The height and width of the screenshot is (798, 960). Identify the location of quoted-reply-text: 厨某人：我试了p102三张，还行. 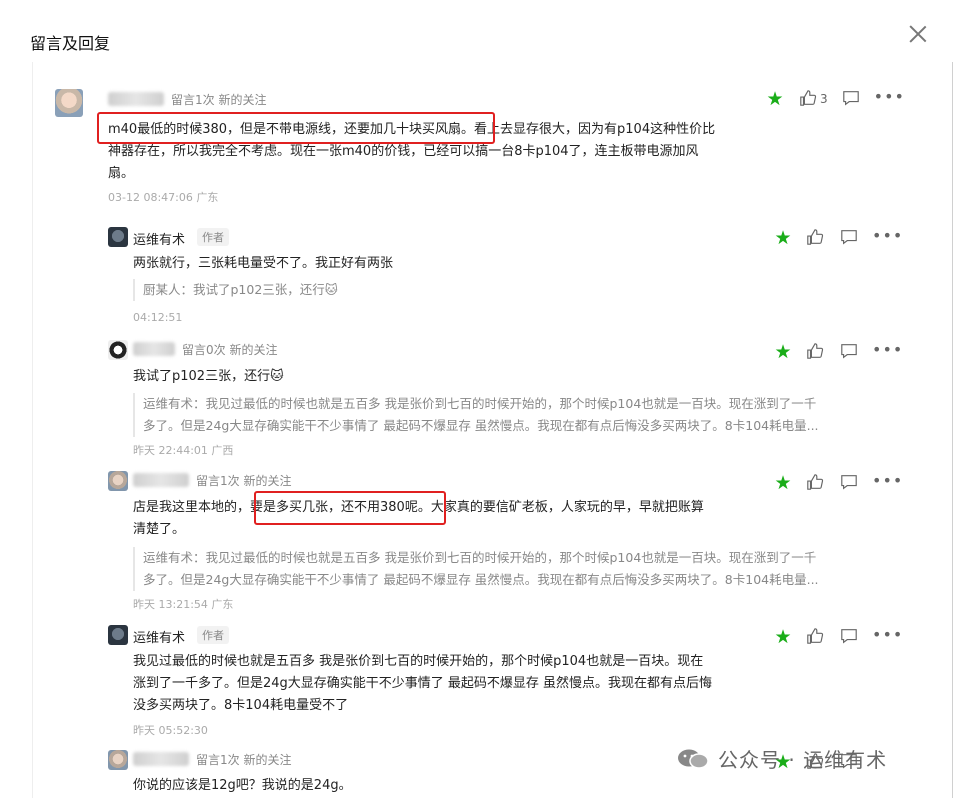
(234, 289).